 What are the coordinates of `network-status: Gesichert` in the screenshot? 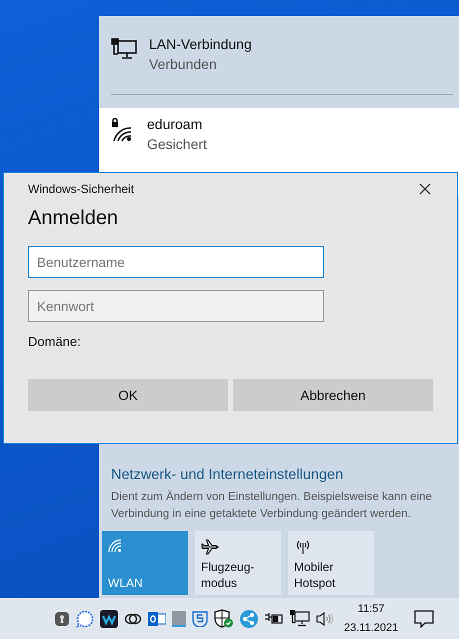 It's located at (177, 144).